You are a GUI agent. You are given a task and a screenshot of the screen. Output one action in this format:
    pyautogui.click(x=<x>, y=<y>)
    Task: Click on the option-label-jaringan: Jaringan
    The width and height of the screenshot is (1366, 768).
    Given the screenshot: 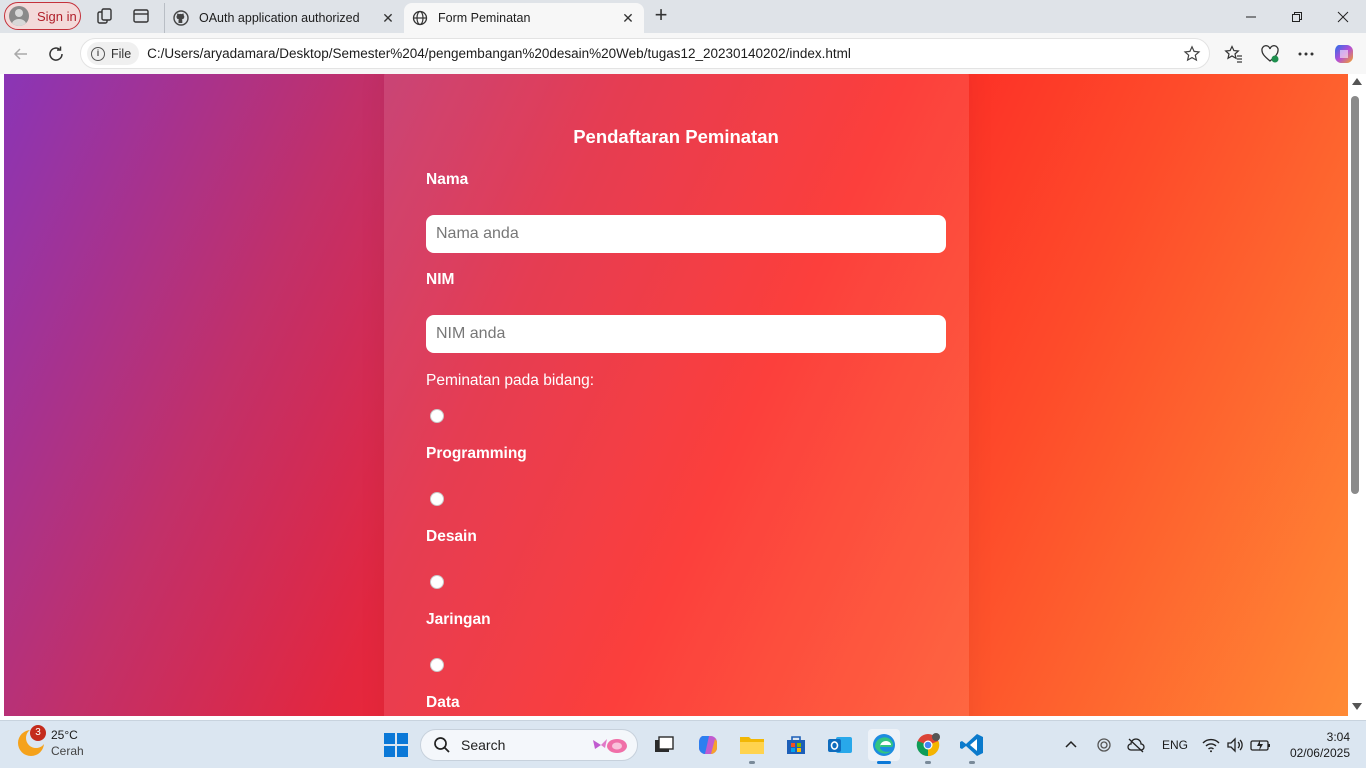 What is the action you would take?
    pyautogui.click(x=458, y=619)
    